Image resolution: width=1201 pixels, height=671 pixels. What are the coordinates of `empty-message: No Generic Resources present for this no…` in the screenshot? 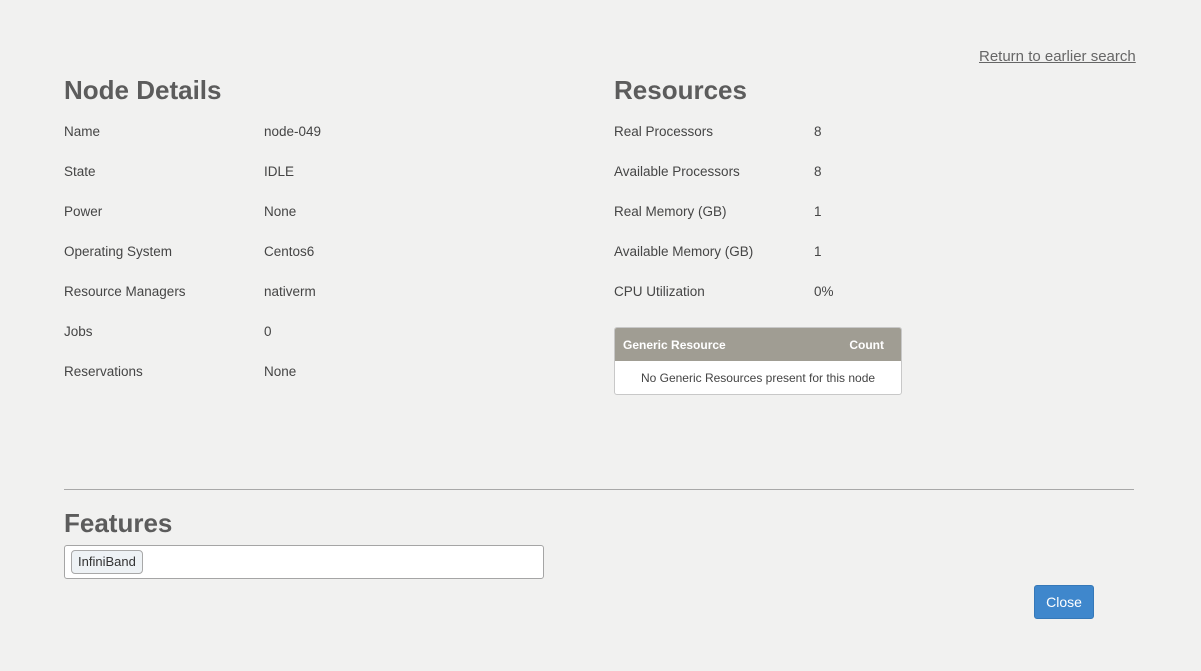 It's located at (758, 378).